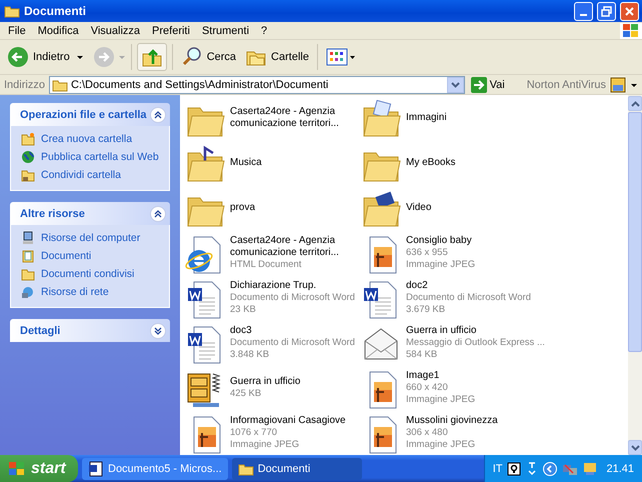  Describe the element at coordinates (419, 208) in the screenshot. I see `file-name: Video` at that location.